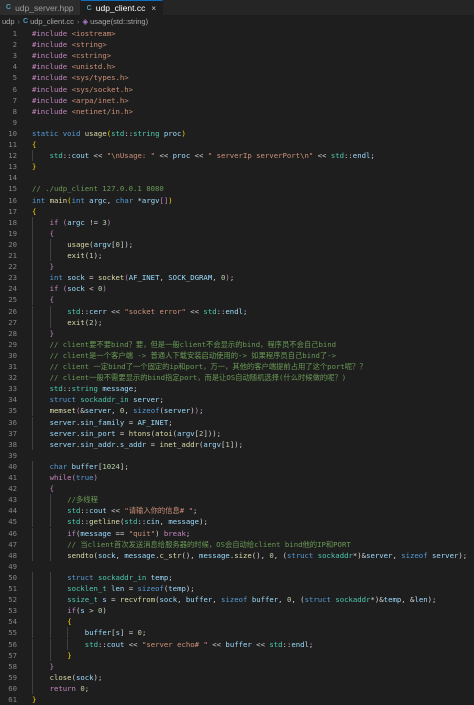 Image resolution: width=474 pixels, height=705 pixels. Describe the element at coordinates (237, 256) in the screenshot. I see `code-line: 21 exit(1);` at that location.